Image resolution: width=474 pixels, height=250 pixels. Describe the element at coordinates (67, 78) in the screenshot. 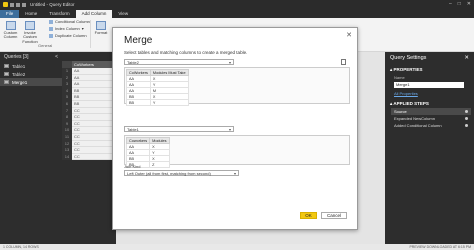

I see `row-number: 2` at that location.